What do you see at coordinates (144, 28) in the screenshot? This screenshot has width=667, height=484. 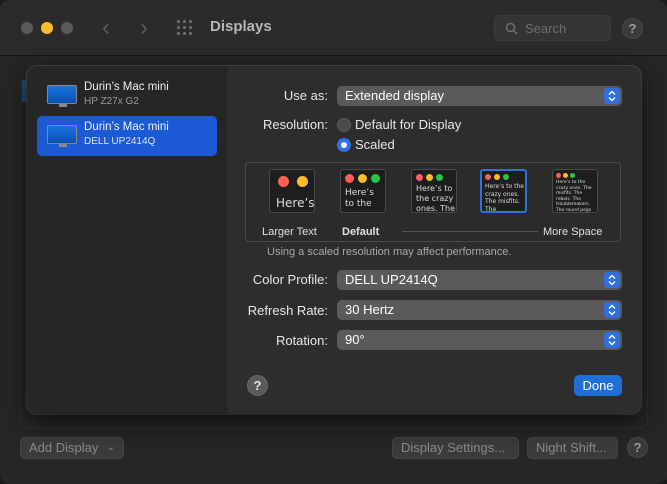 I see `forward-arrow-icon: ›` at bounding box center [144, 28].